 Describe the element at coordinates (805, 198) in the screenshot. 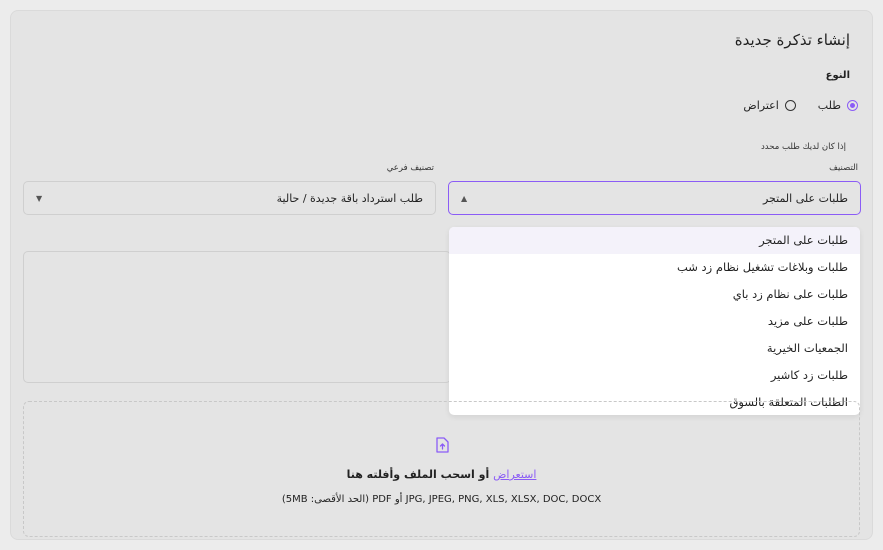

I see `category-select-value: طلبات على المتجر` at that location.